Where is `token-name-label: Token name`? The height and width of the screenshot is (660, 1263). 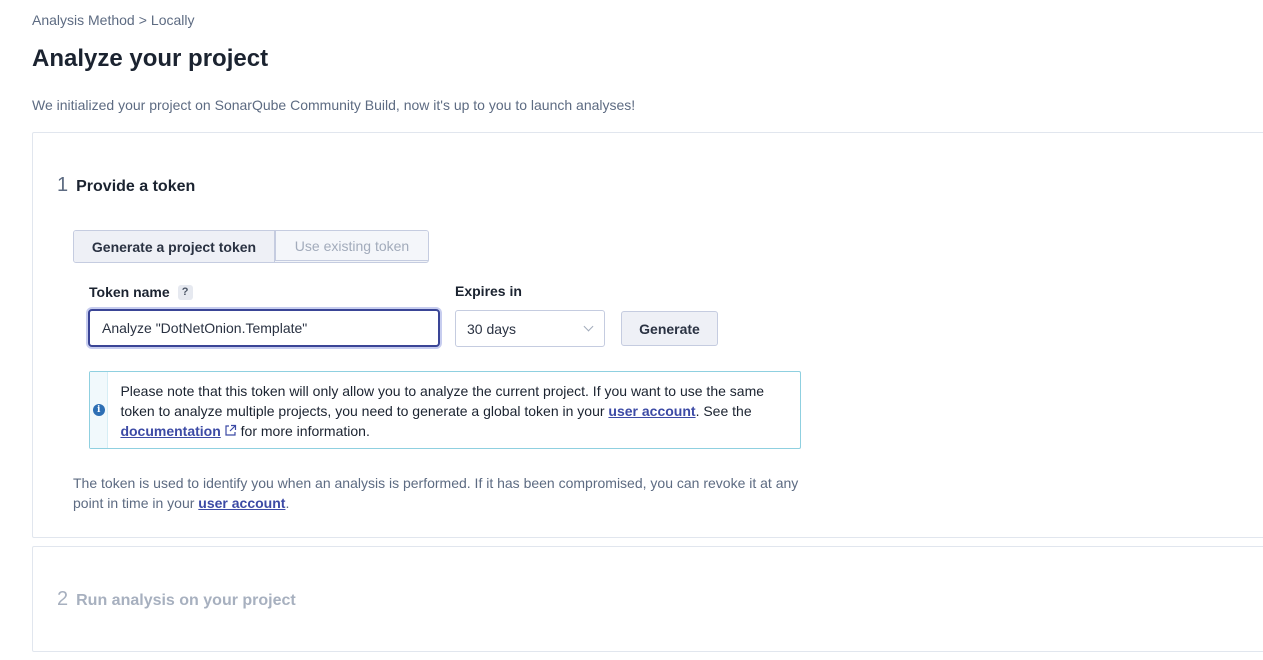 token-name-label: Token name is located at coordinates (129, 292).